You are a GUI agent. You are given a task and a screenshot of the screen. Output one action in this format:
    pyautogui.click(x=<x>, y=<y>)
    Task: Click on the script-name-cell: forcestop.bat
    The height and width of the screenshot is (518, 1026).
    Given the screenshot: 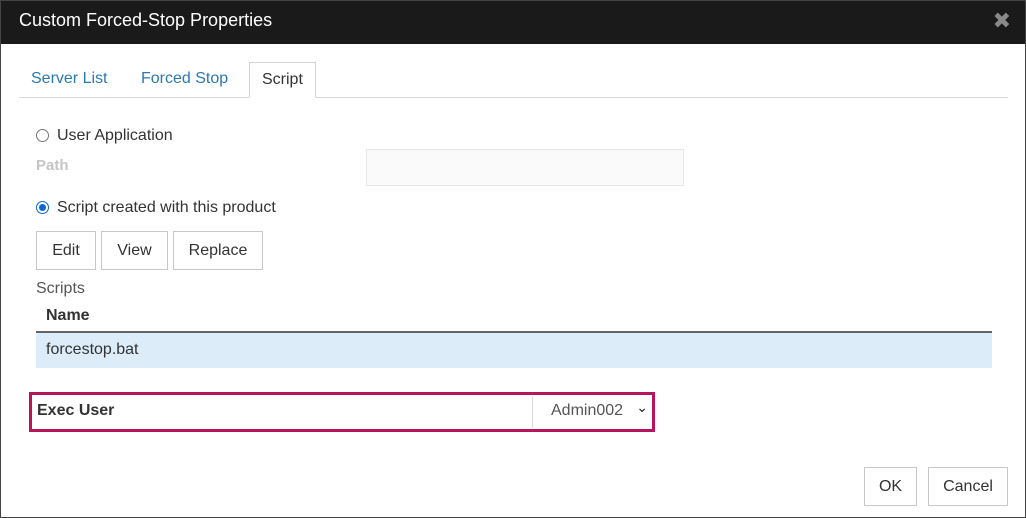 What is the action you would take?
    pyautogui.click(x=92, y=349)
    